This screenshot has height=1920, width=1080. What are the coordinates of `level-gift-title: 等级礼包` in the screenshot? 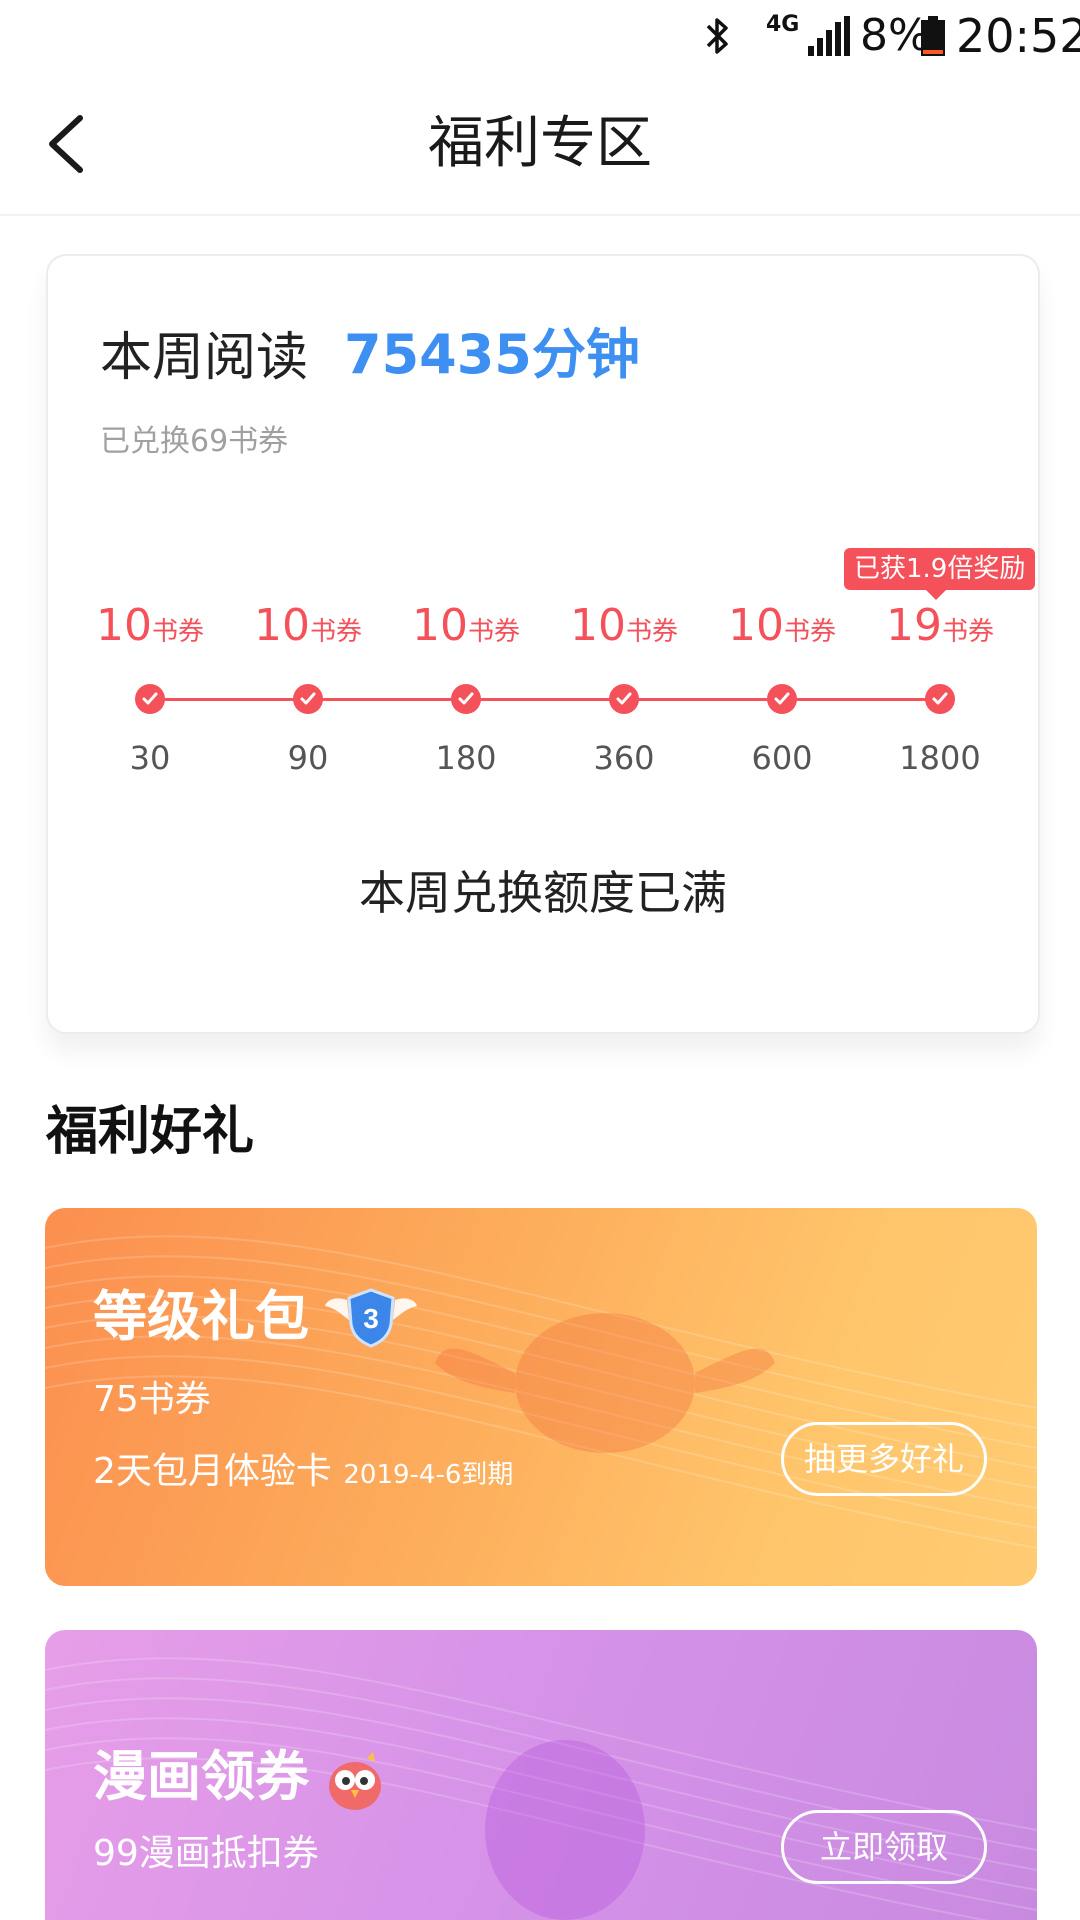 It's located at (201, 1316).